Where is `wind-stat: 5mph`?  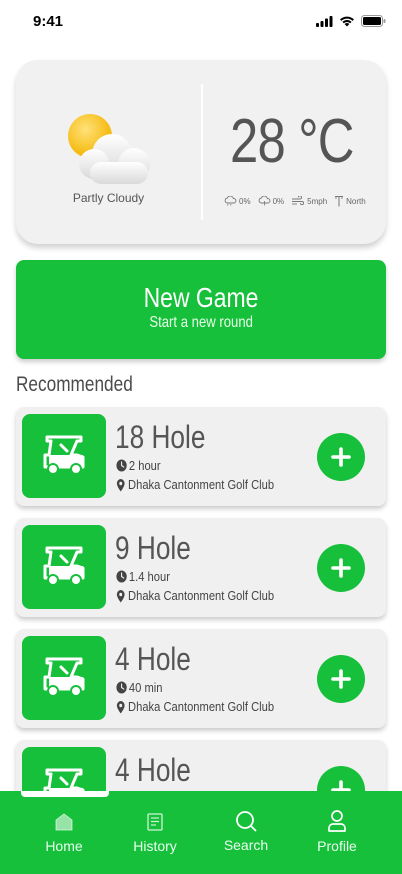 wind-stat: 5mph is located at coordinates (309, 201).